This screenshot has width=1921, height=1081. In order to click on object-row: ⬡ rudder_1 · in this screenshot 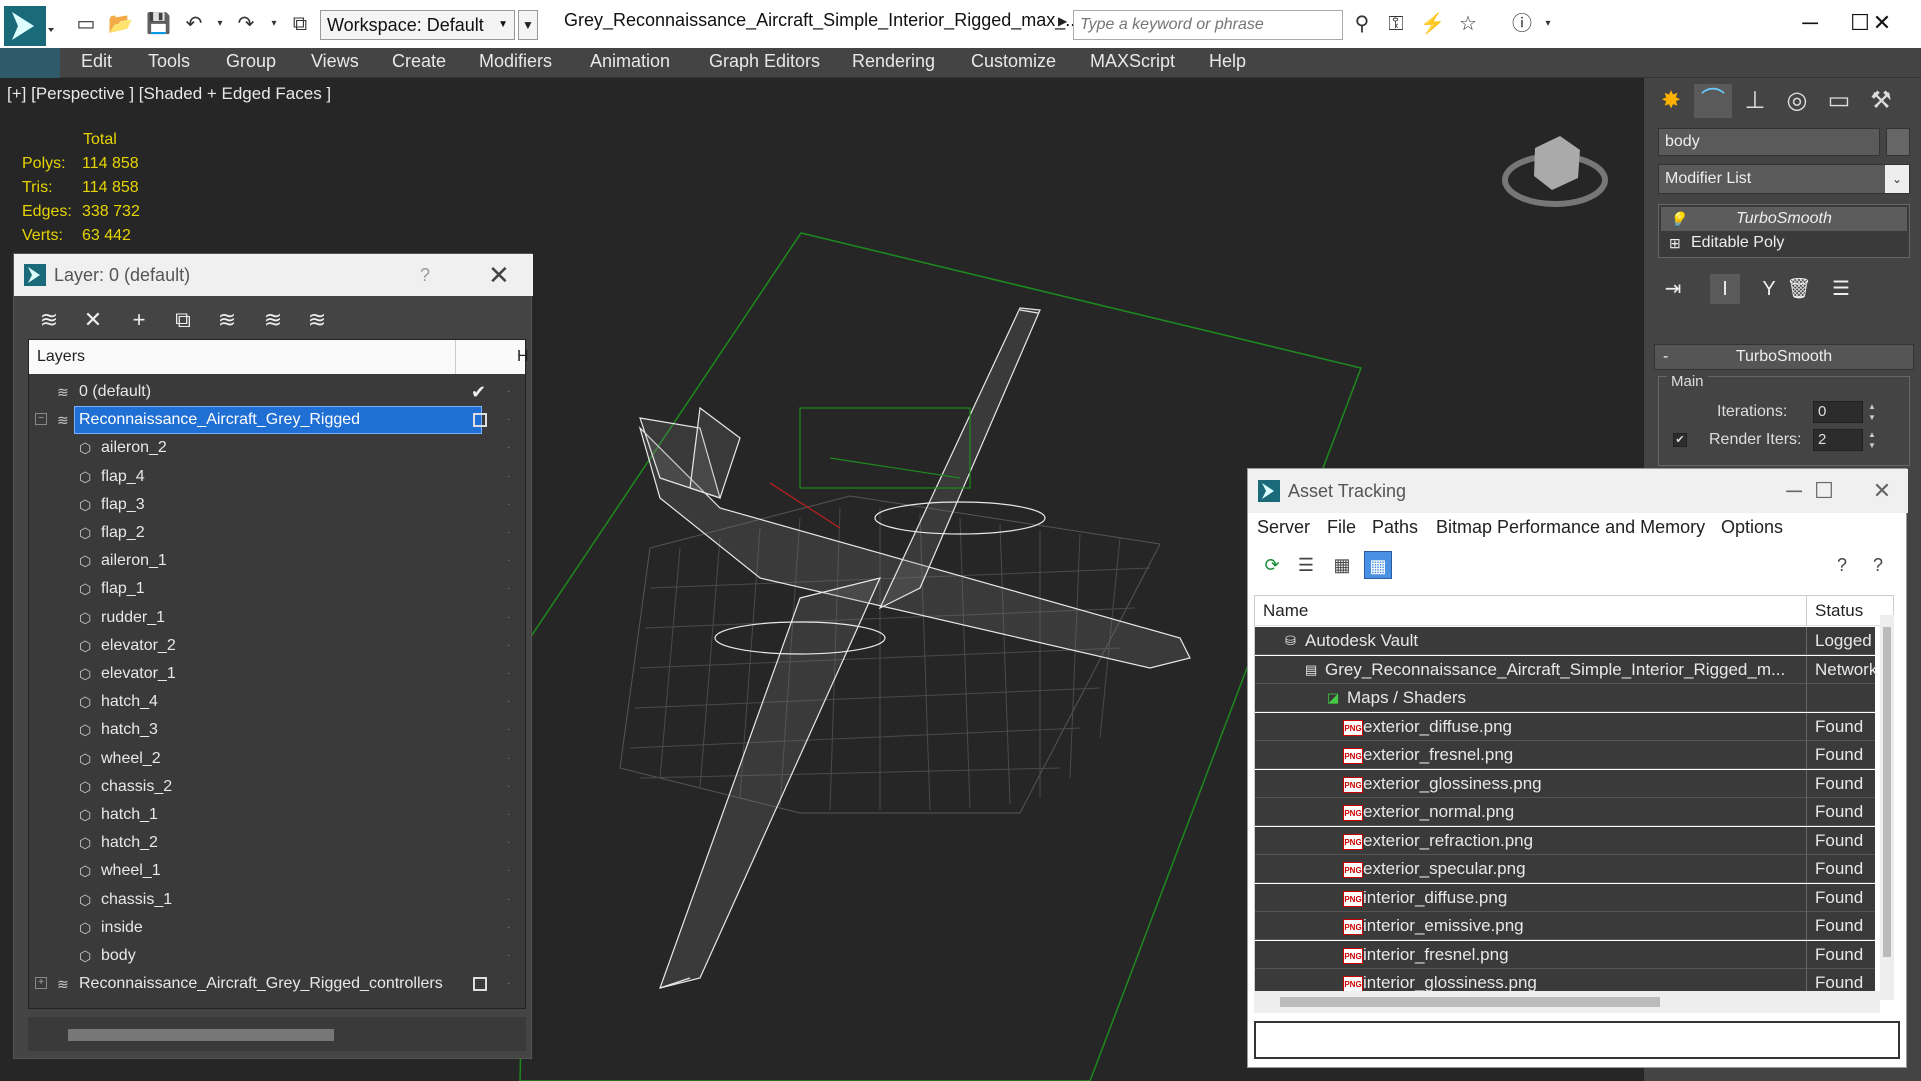, I will do `click(269, 618)`.